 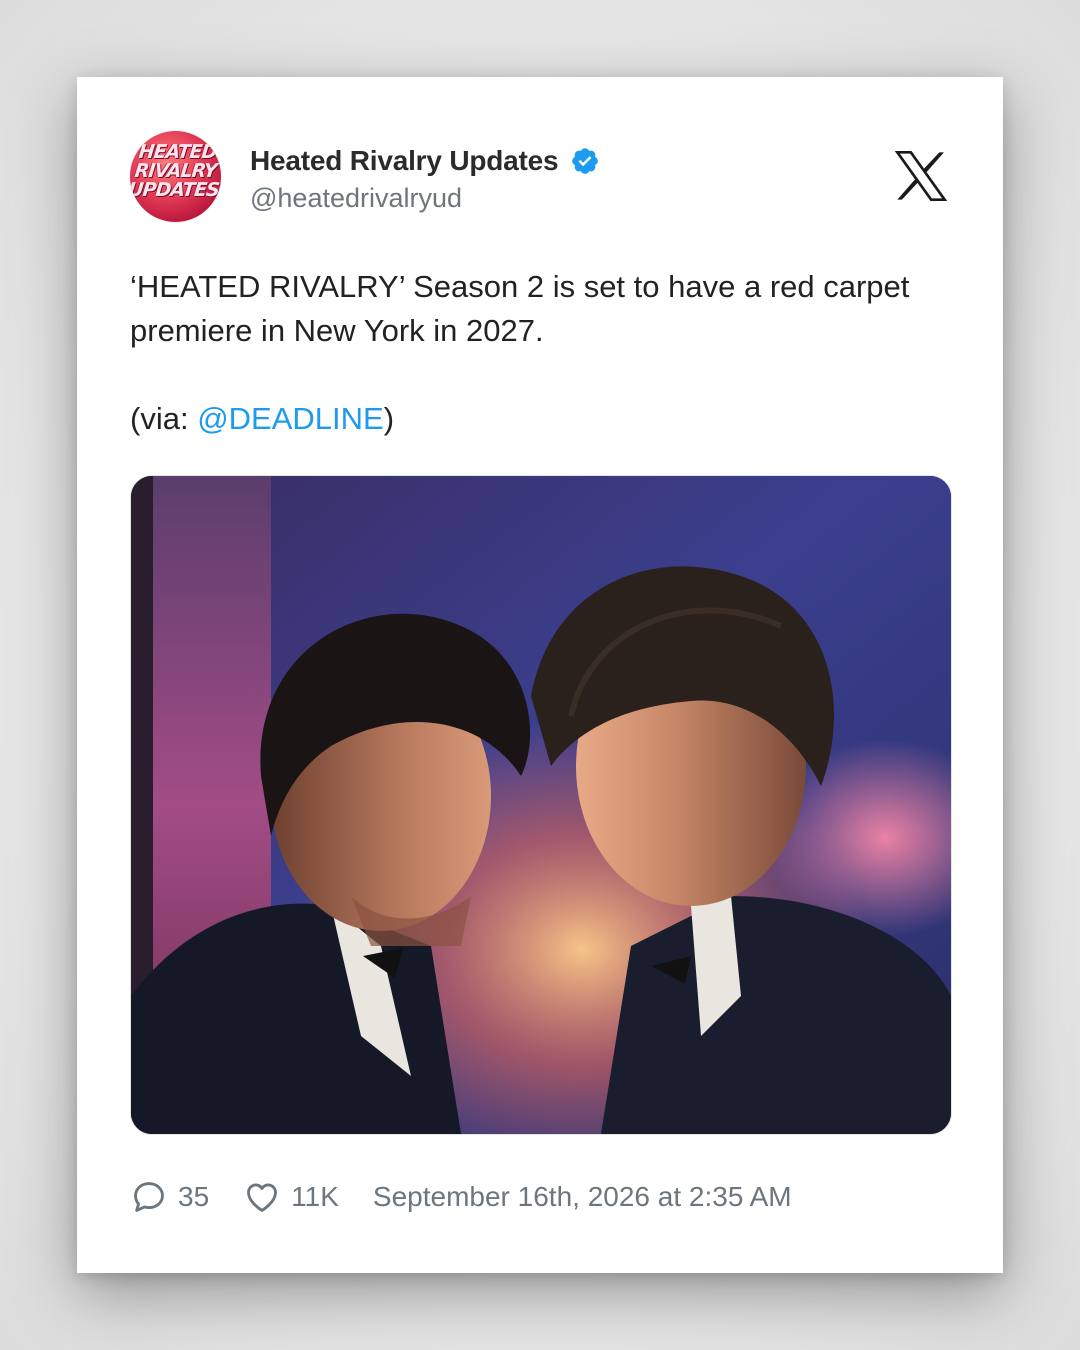 I want to click on avatar-logo-text: HEATED RIVALRY UPDATES, so click(x=175, y=171).